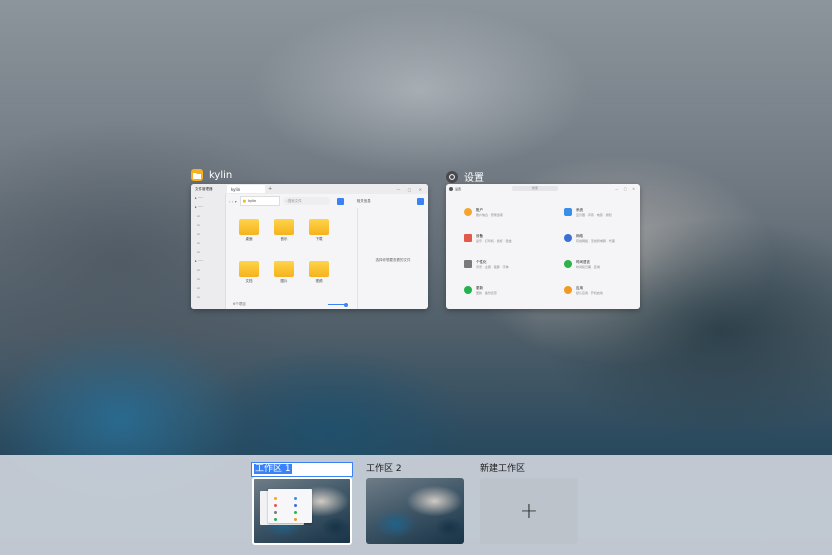 This screenshot has width=832, height=555. Describe the element at coordinates (583, 290) in the screenshot. I see `settings-item-apps: 应用 默认应用 · 开机启动` at that location.